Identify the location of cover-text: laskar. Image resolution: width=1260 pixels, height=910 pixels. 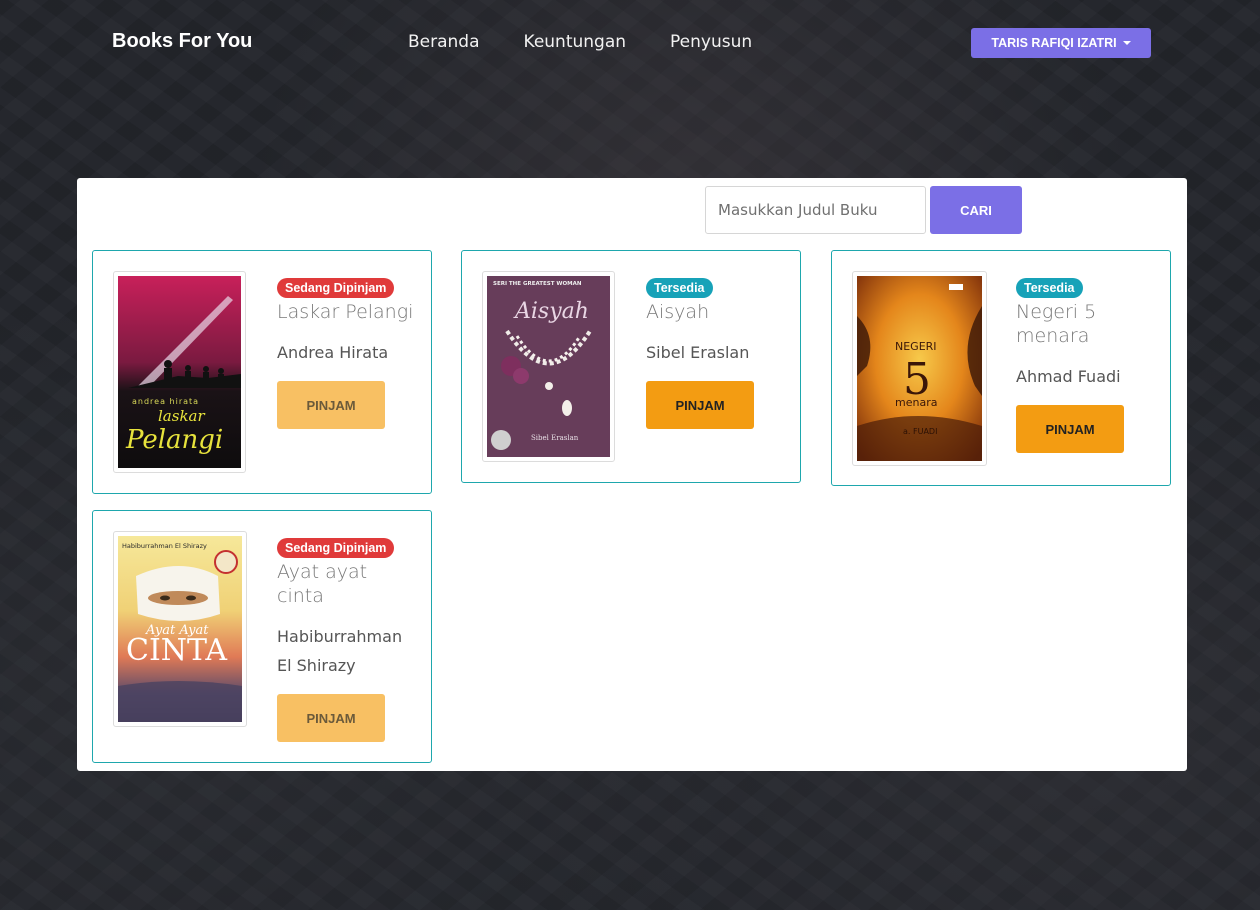
(181, 416).